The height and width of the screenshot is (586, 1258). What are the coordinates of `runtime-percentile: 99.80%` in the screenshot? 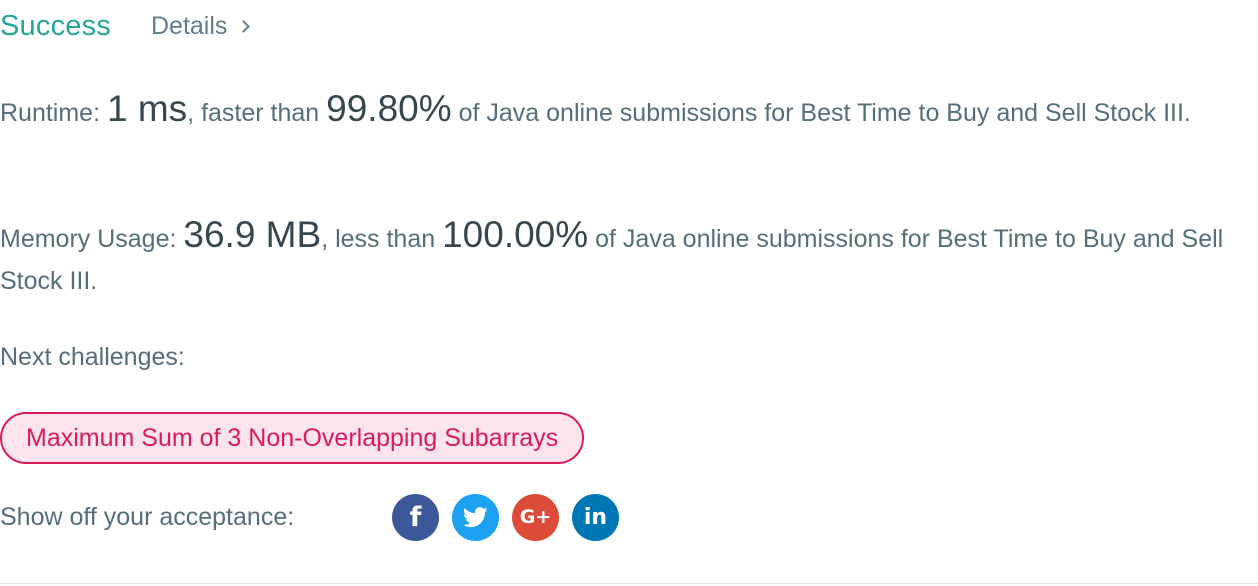 It's located at (389, 108).